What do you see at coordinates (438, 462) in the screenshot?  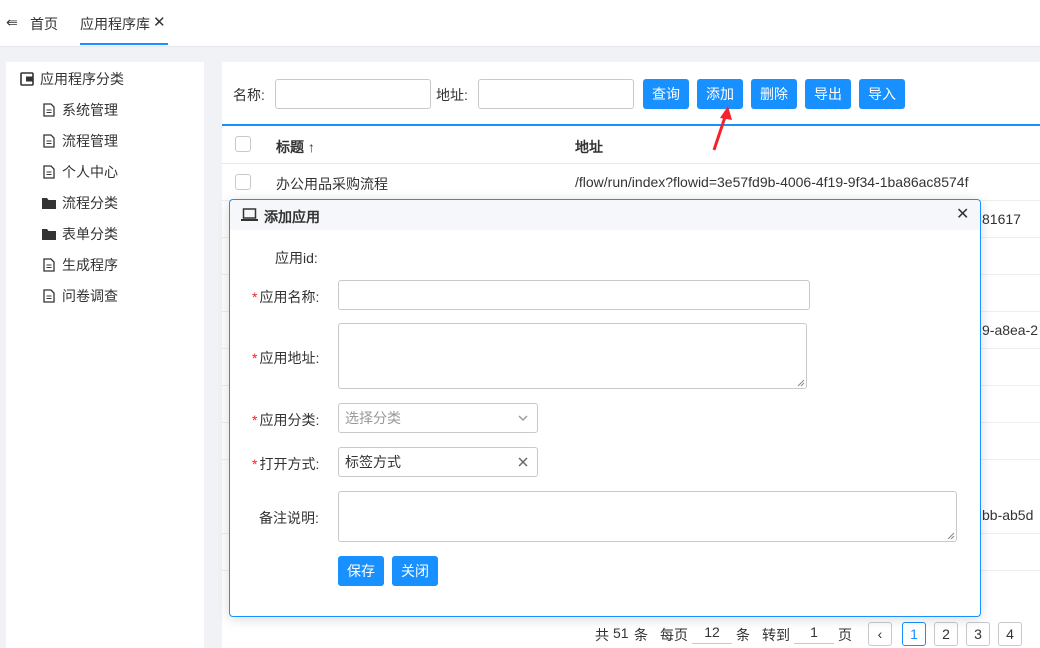 I see `open-mode-select: 标签方式` at bounding box center [438, 462].